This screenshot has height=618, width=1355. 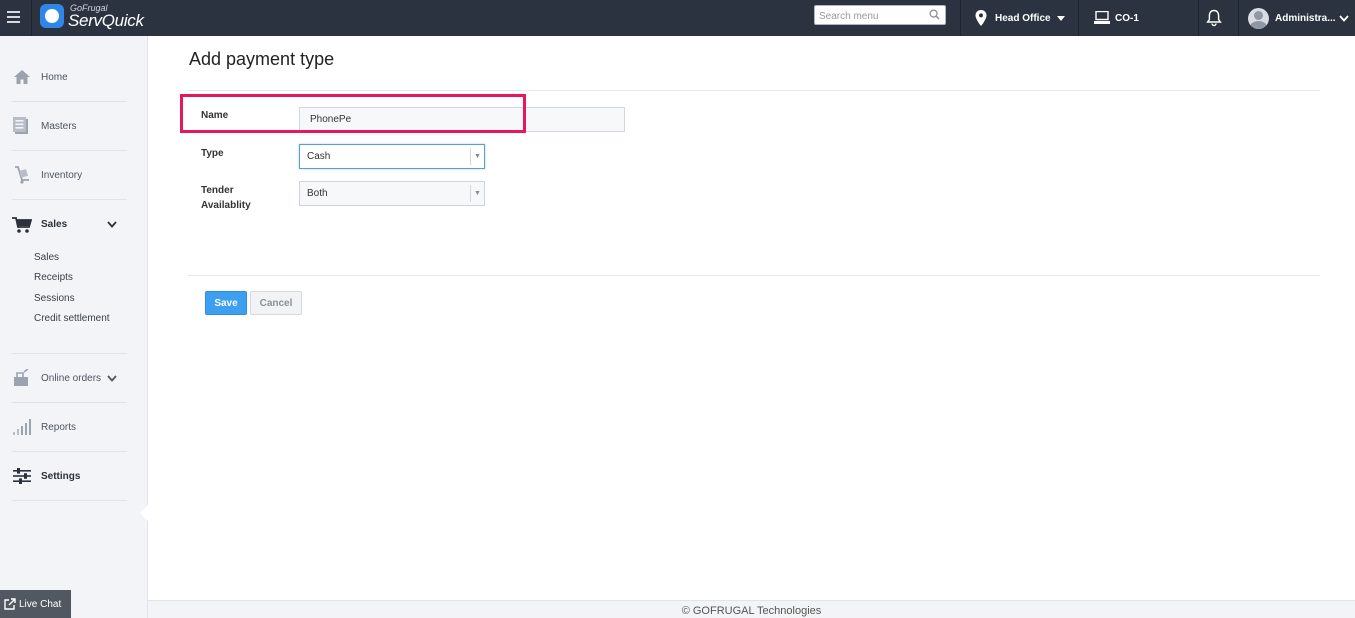 I want to click on search-menu, so click(x=880, y=15).